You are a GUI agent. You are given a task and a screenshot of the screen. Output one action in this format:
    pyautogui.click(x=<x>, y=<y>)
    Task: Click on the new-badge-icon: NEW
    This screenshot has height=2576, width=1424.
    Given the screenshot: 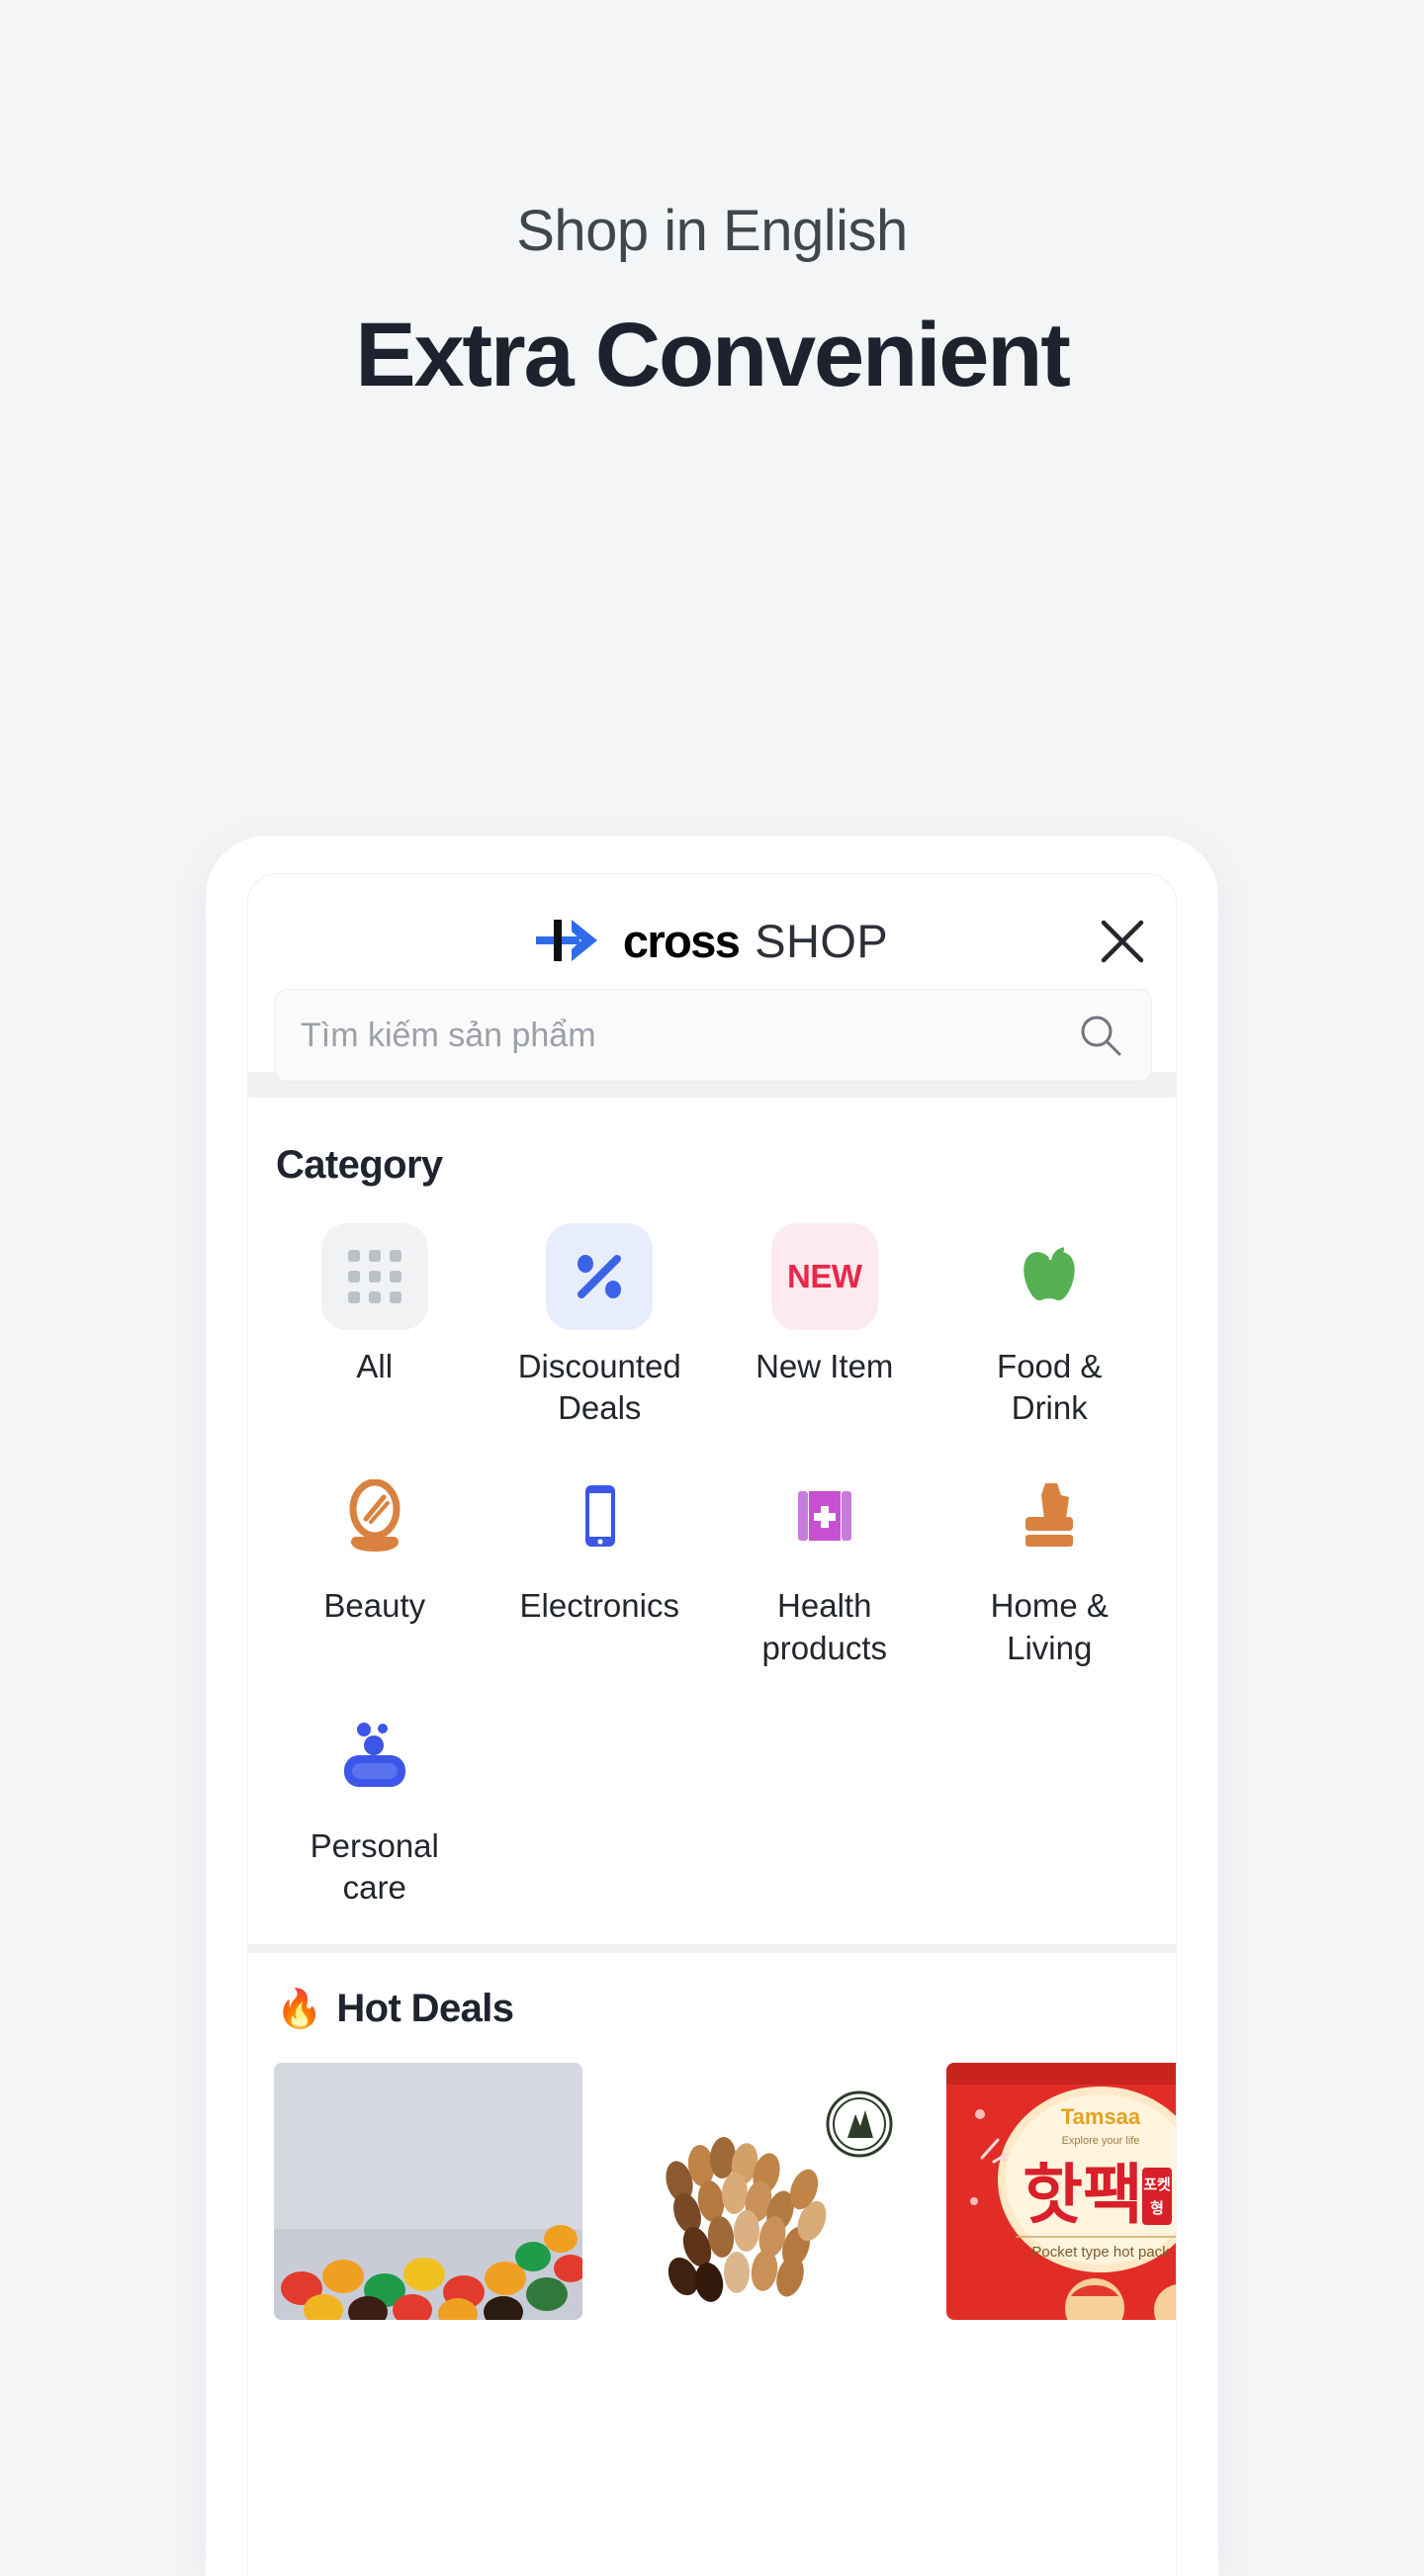 What is the action you would take?
    pyautogui.click(x=825, y=1276)
    